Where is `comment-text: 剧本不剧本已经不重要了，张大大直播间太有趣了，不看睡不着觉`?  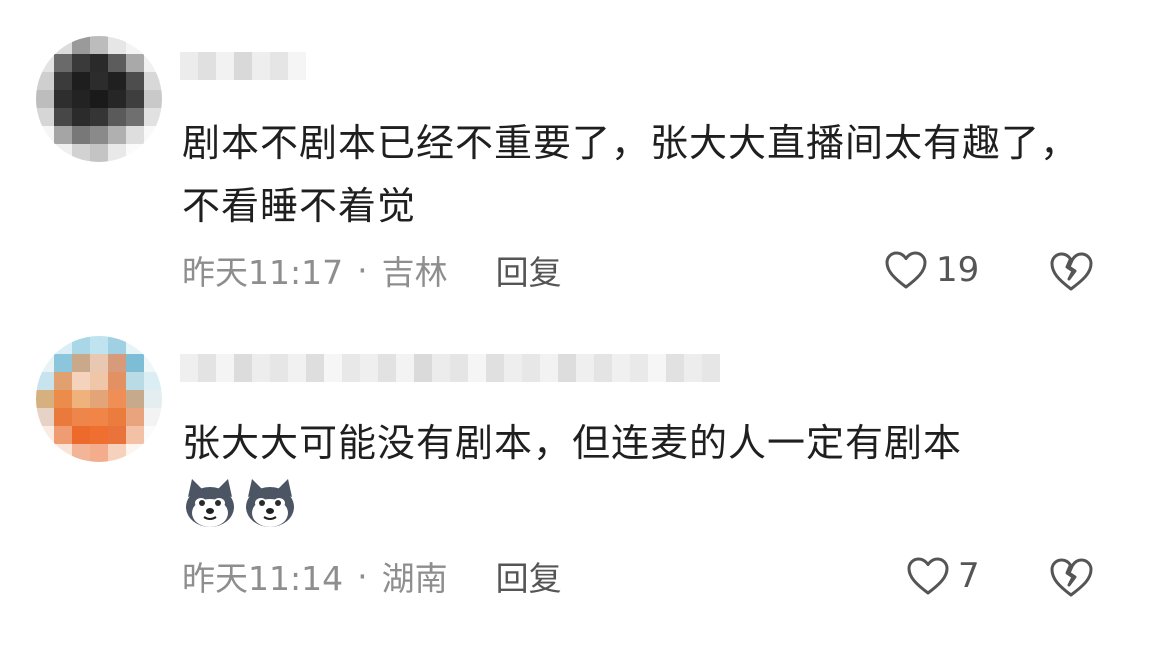
comment-text: 剧本不剧本已经不重要了，张大大直播间太有趣了，不看睡不着觉 is located at coordinates (631, 174).